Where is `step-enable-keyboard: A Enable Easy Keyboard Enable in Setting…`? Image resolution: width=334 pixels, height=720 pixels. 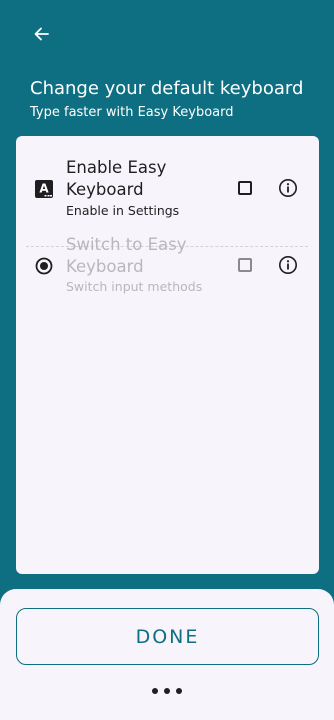
step-enable-keyboard: A Enable Easy Keyboard Enable in Setting… is located at coordinates (167, 200).